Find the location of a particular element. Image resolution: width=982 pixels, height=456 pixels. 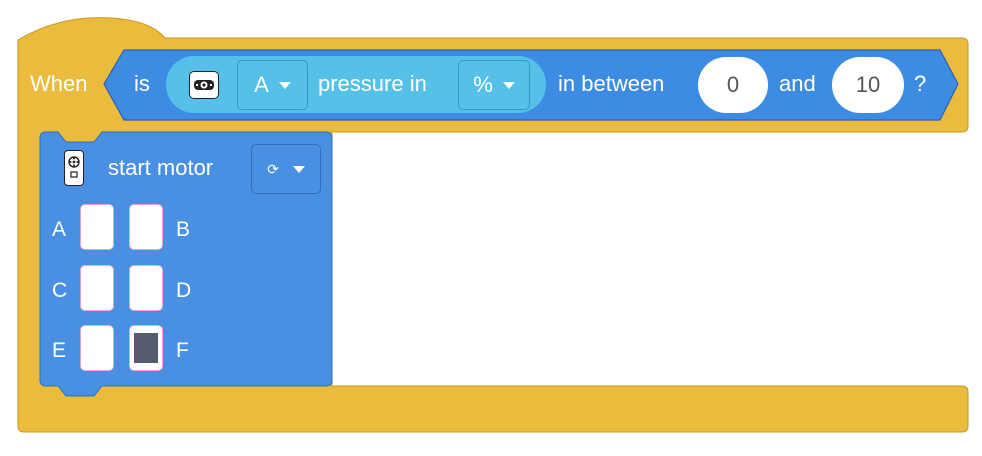

unit-dropdown: % is located at coordinates (494, 85).